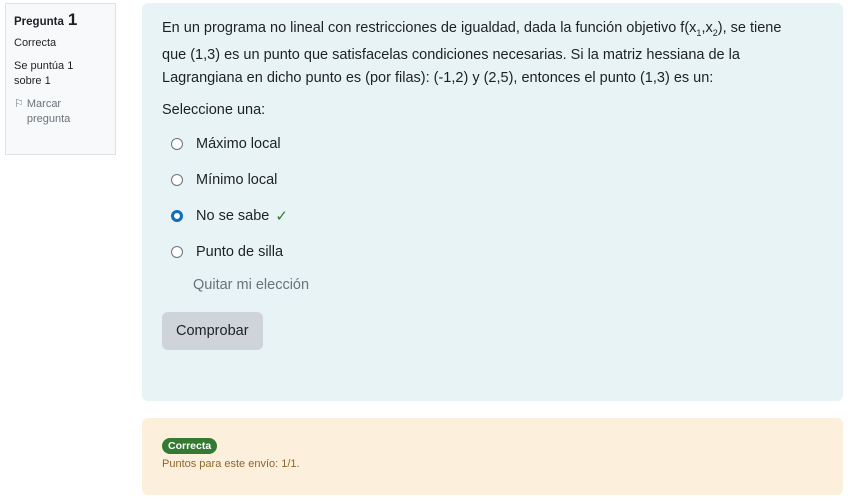 The width and height of the screenshot is (848, 501). I want to click on correct-badge: Correcta, so click(190, 446).